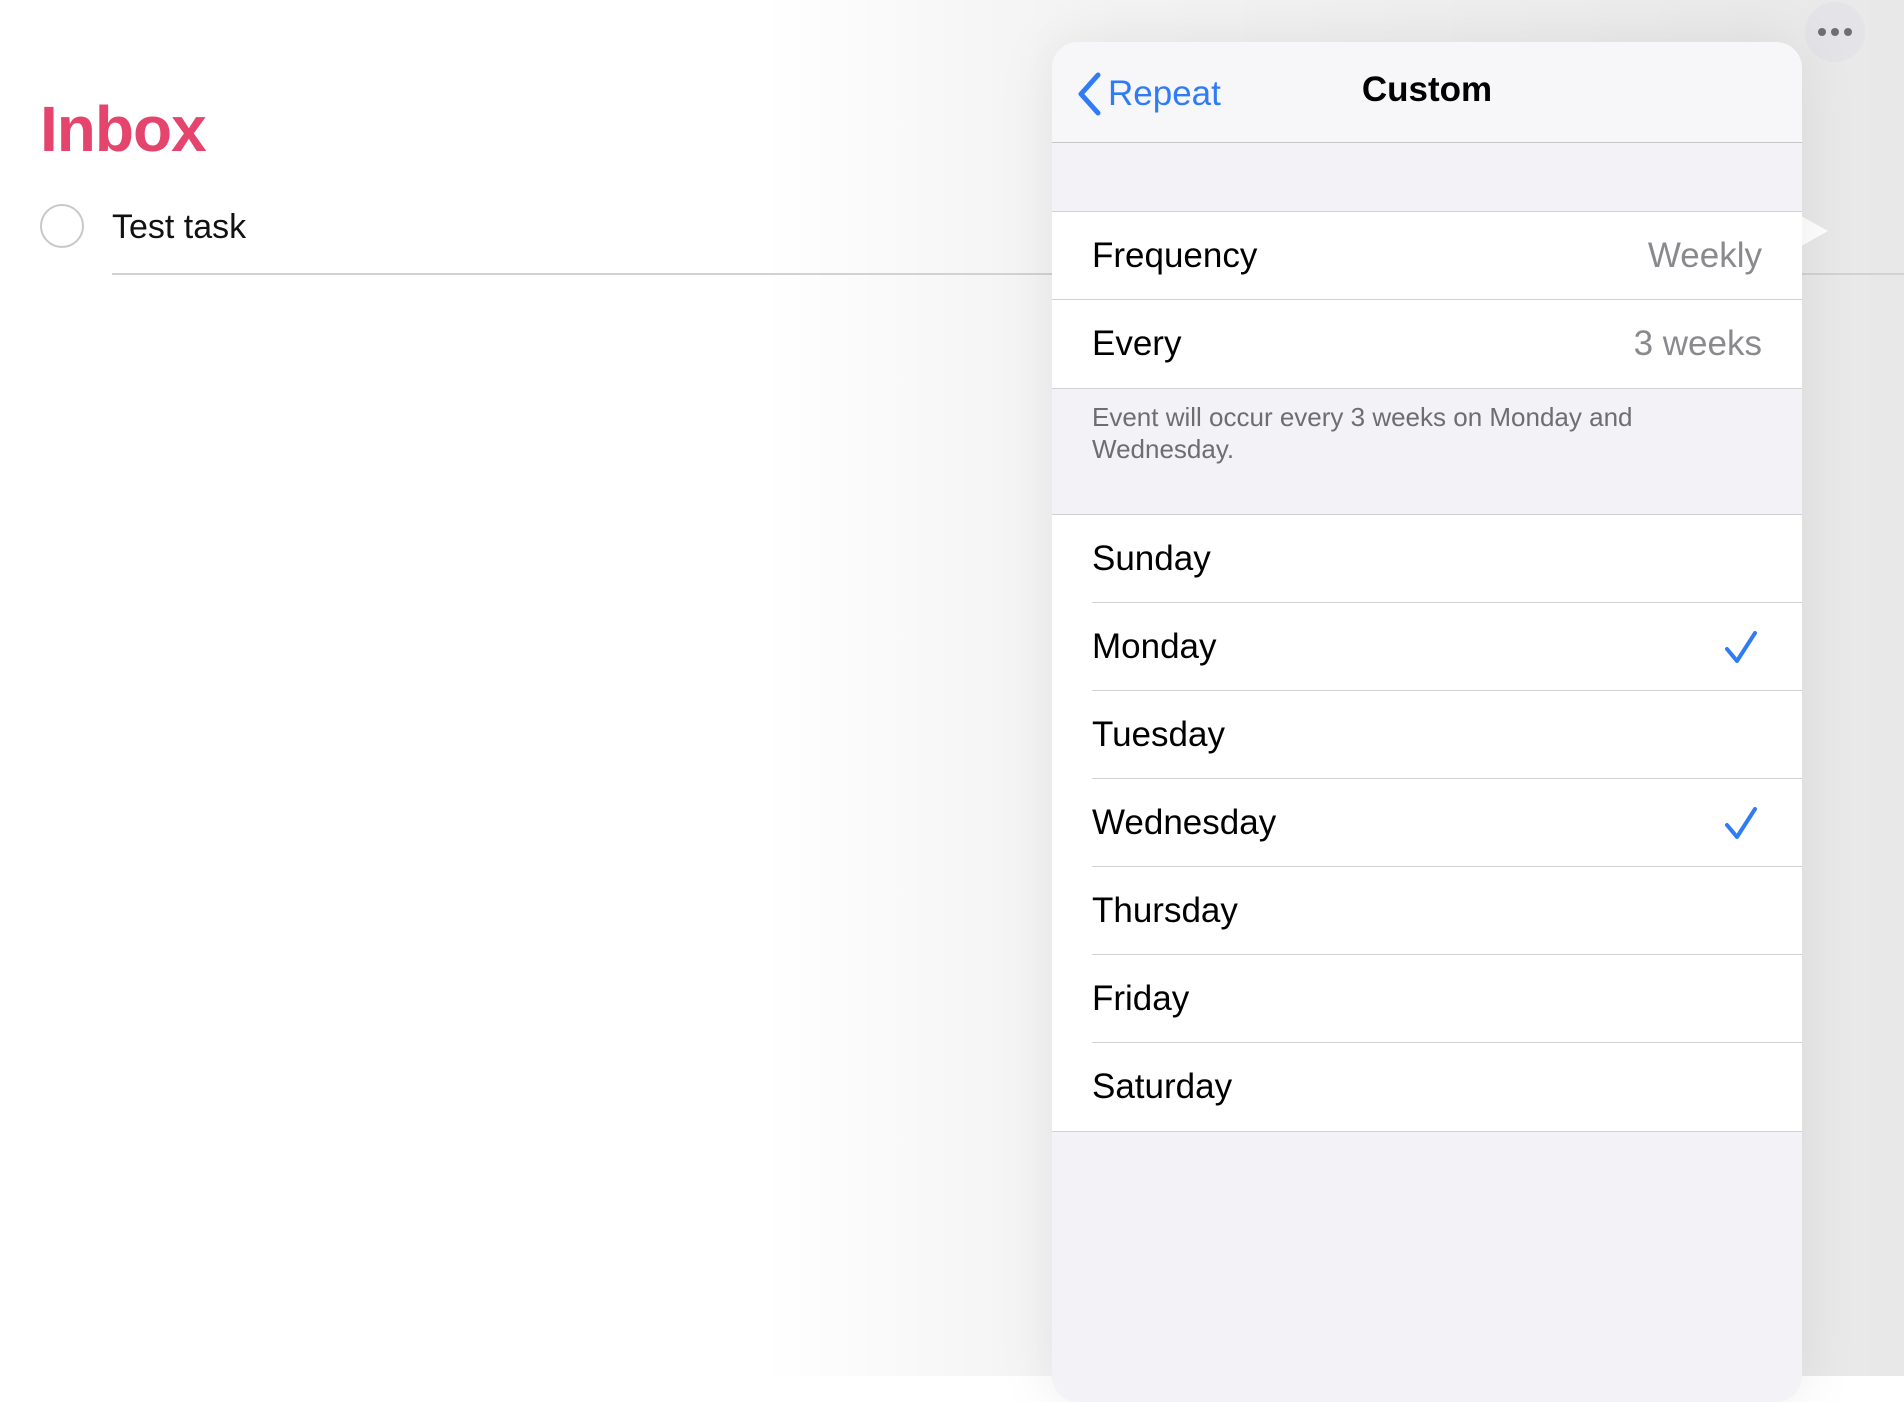  Describe the element at coordinates (1427, 735) in the screenshot. I see `day-row-tuesday: Tuesday` at that location.